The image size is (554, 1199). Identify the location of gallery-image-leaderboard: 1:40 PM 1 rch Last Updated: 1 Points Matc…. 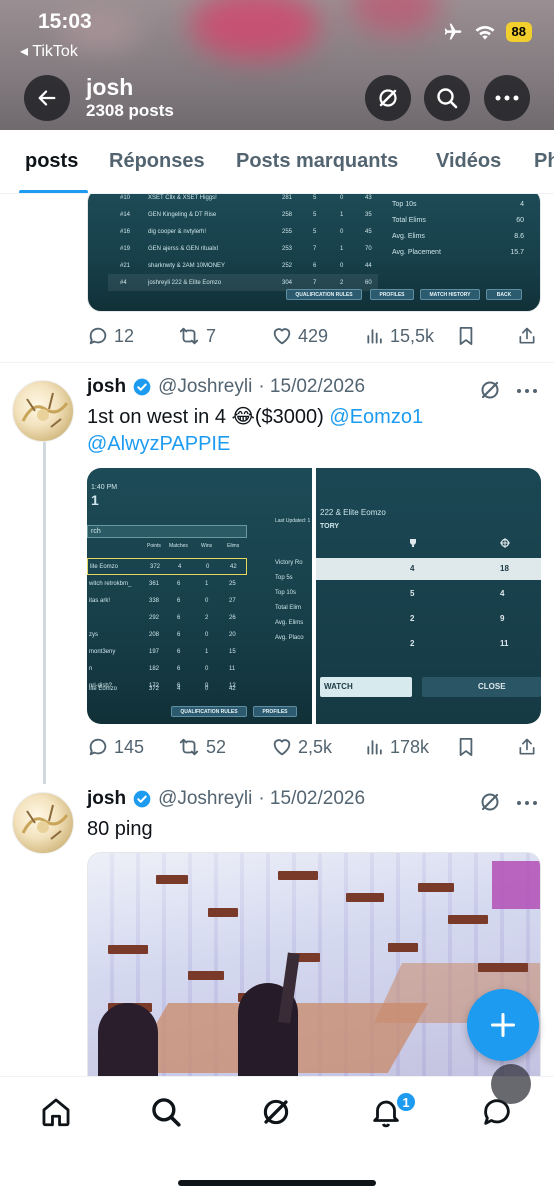
(199, 596).